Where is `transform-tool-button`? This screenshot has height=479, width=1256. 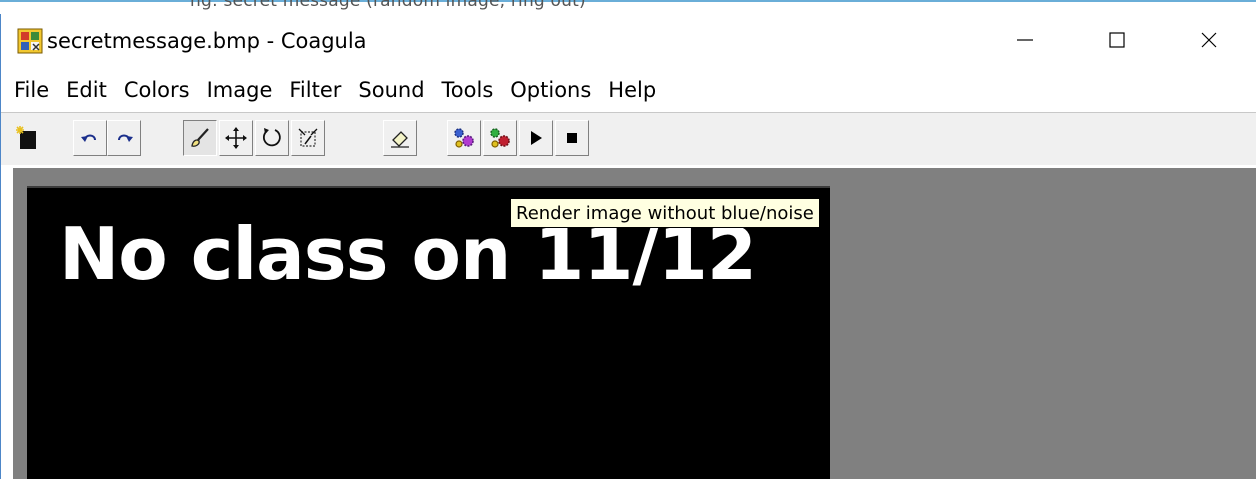 transform-tool-button is located at coordinates (308, 138).